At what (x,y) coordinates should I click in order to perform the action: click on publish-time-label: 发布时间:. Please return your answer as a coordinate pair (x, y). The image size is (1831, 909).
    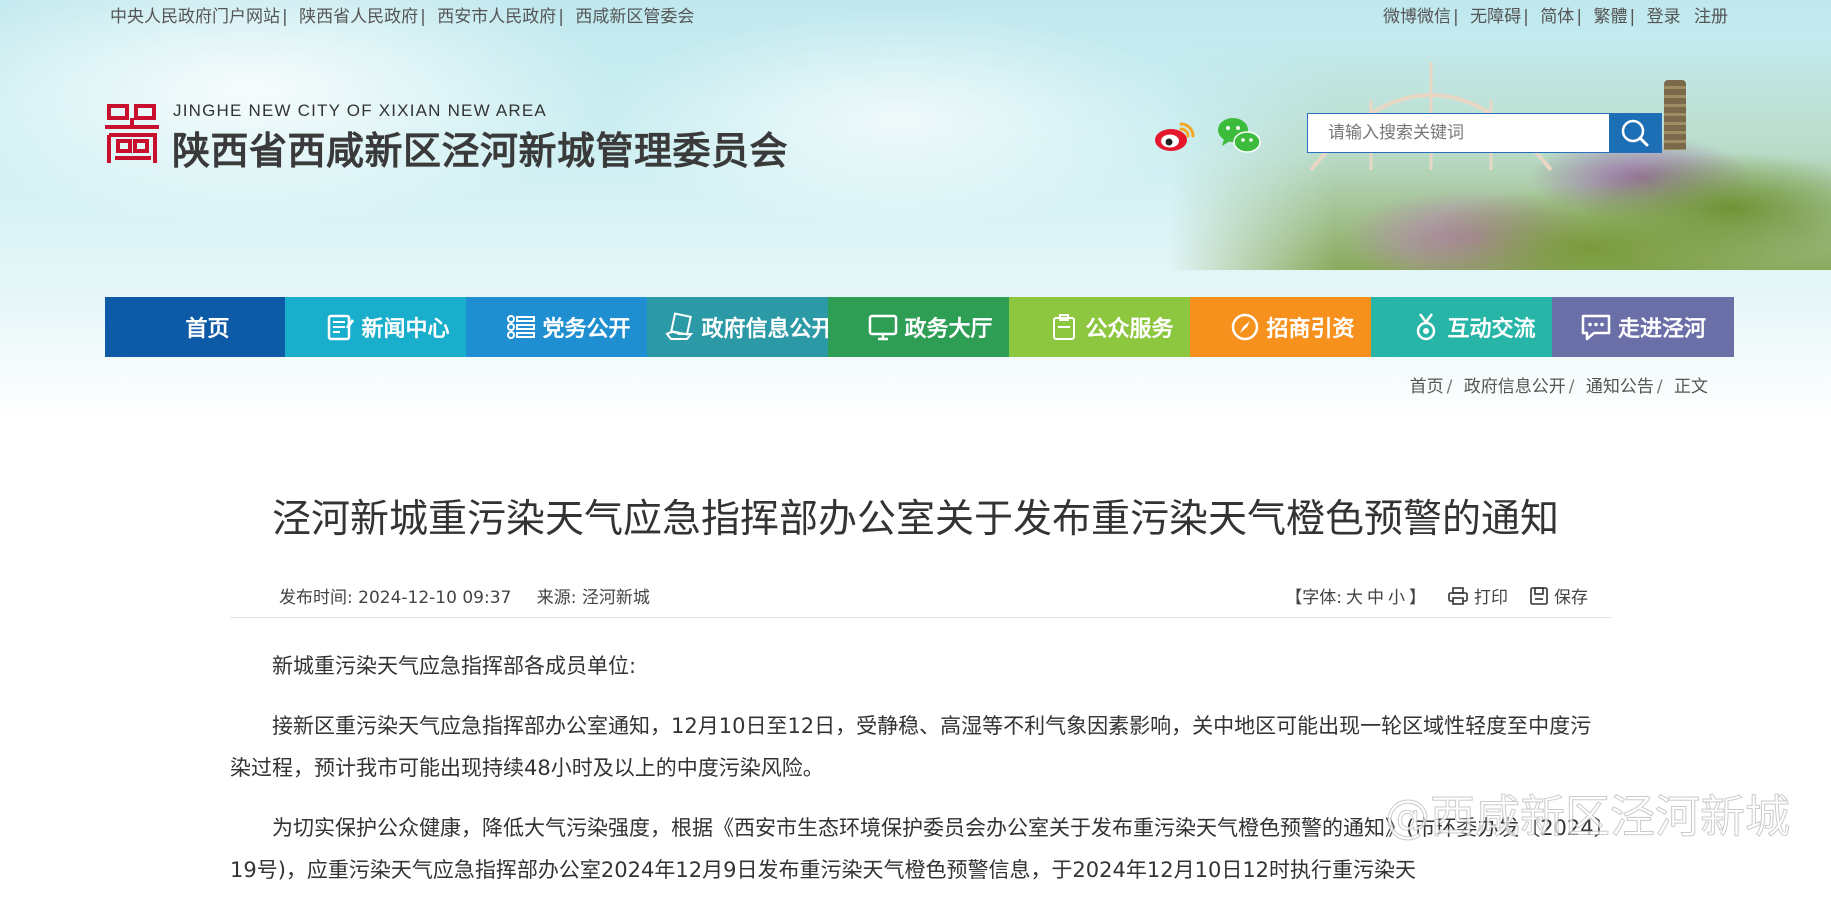
    Looking at the image, I should click on (316, 598).